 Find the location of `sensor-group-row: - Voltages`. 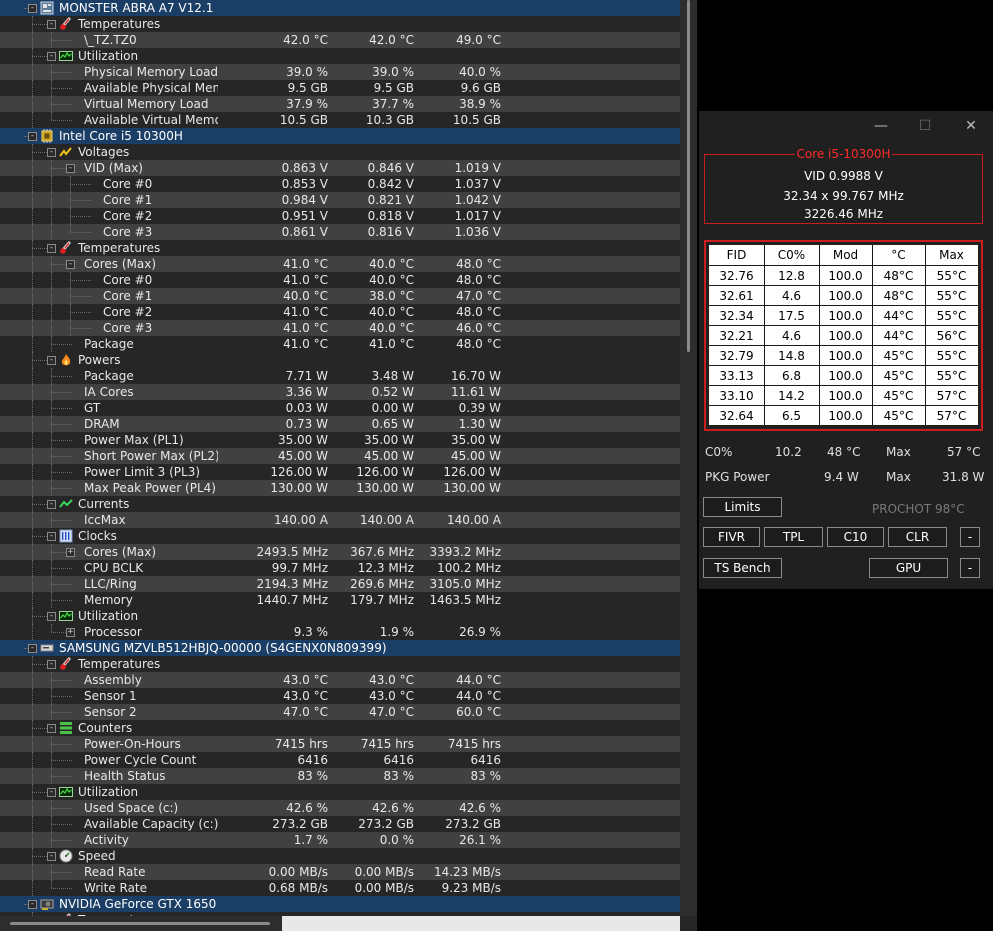

sensor-group-row: - Voltages is located at coordinates (340, 152).